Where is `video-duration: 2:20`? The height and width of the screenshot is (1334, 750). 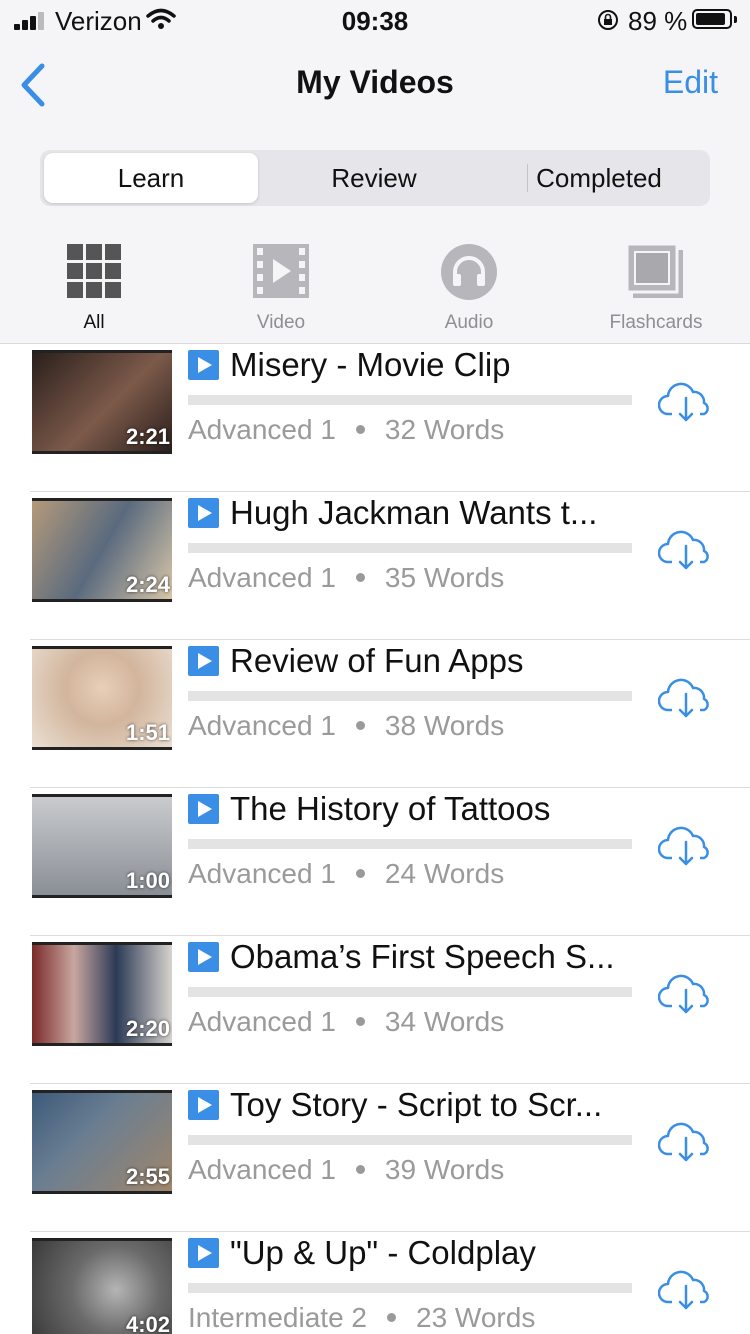 video-duration: 2:20 is located at coordinates (147, 1028).